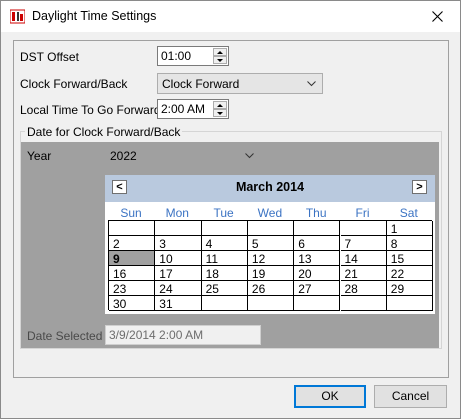 This screenshot has height=419, width=461. I want to click on clock-direction-value: Clock Forward, so click(201, 84).